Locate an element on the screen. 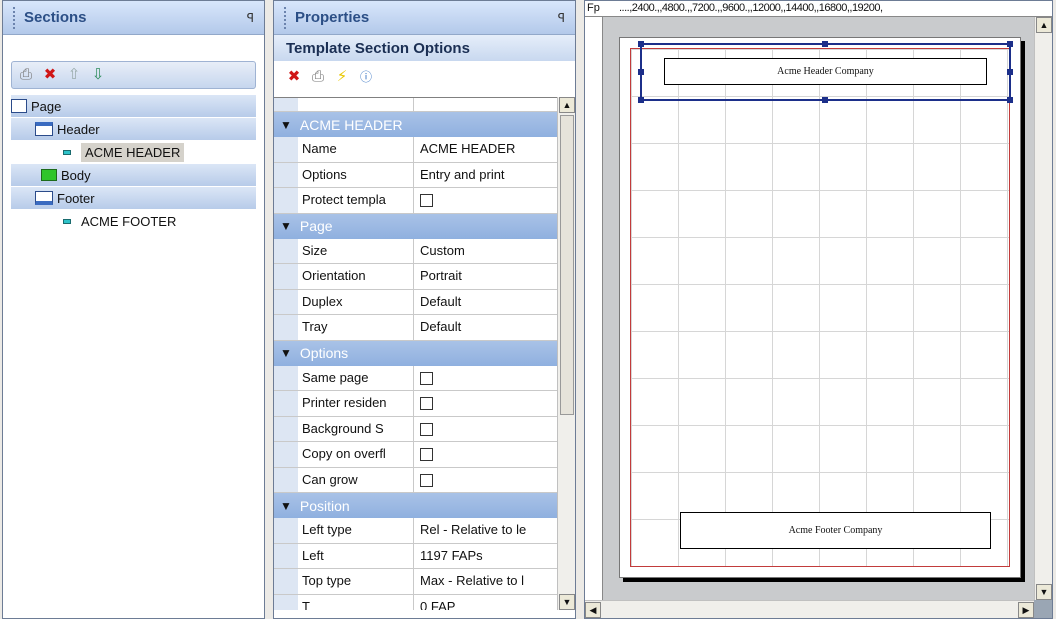 This screenshot has width=1056, height=619. info-icon: ⓘ is located at coordinates (366, 77).